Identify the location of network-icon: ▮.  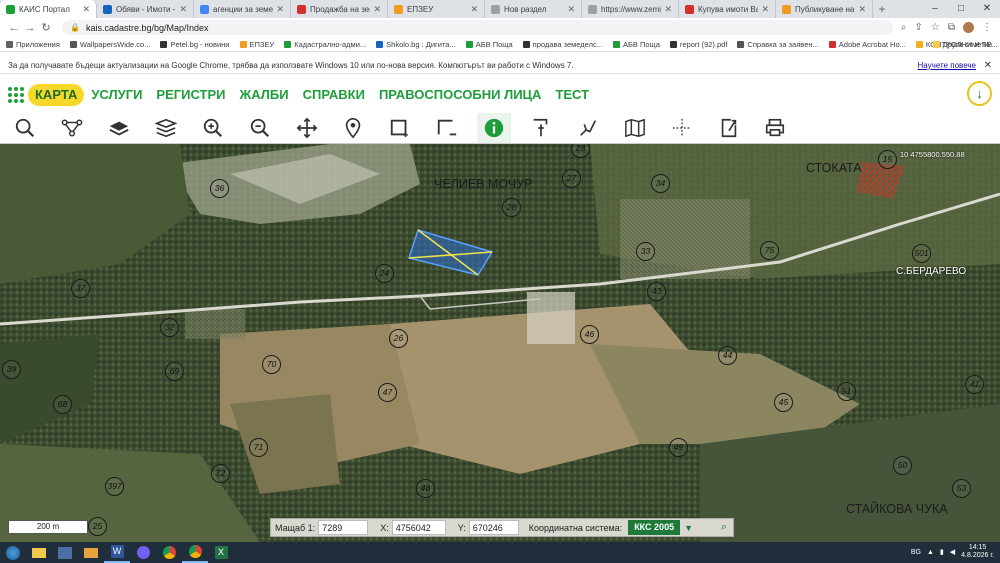
(942, 552).